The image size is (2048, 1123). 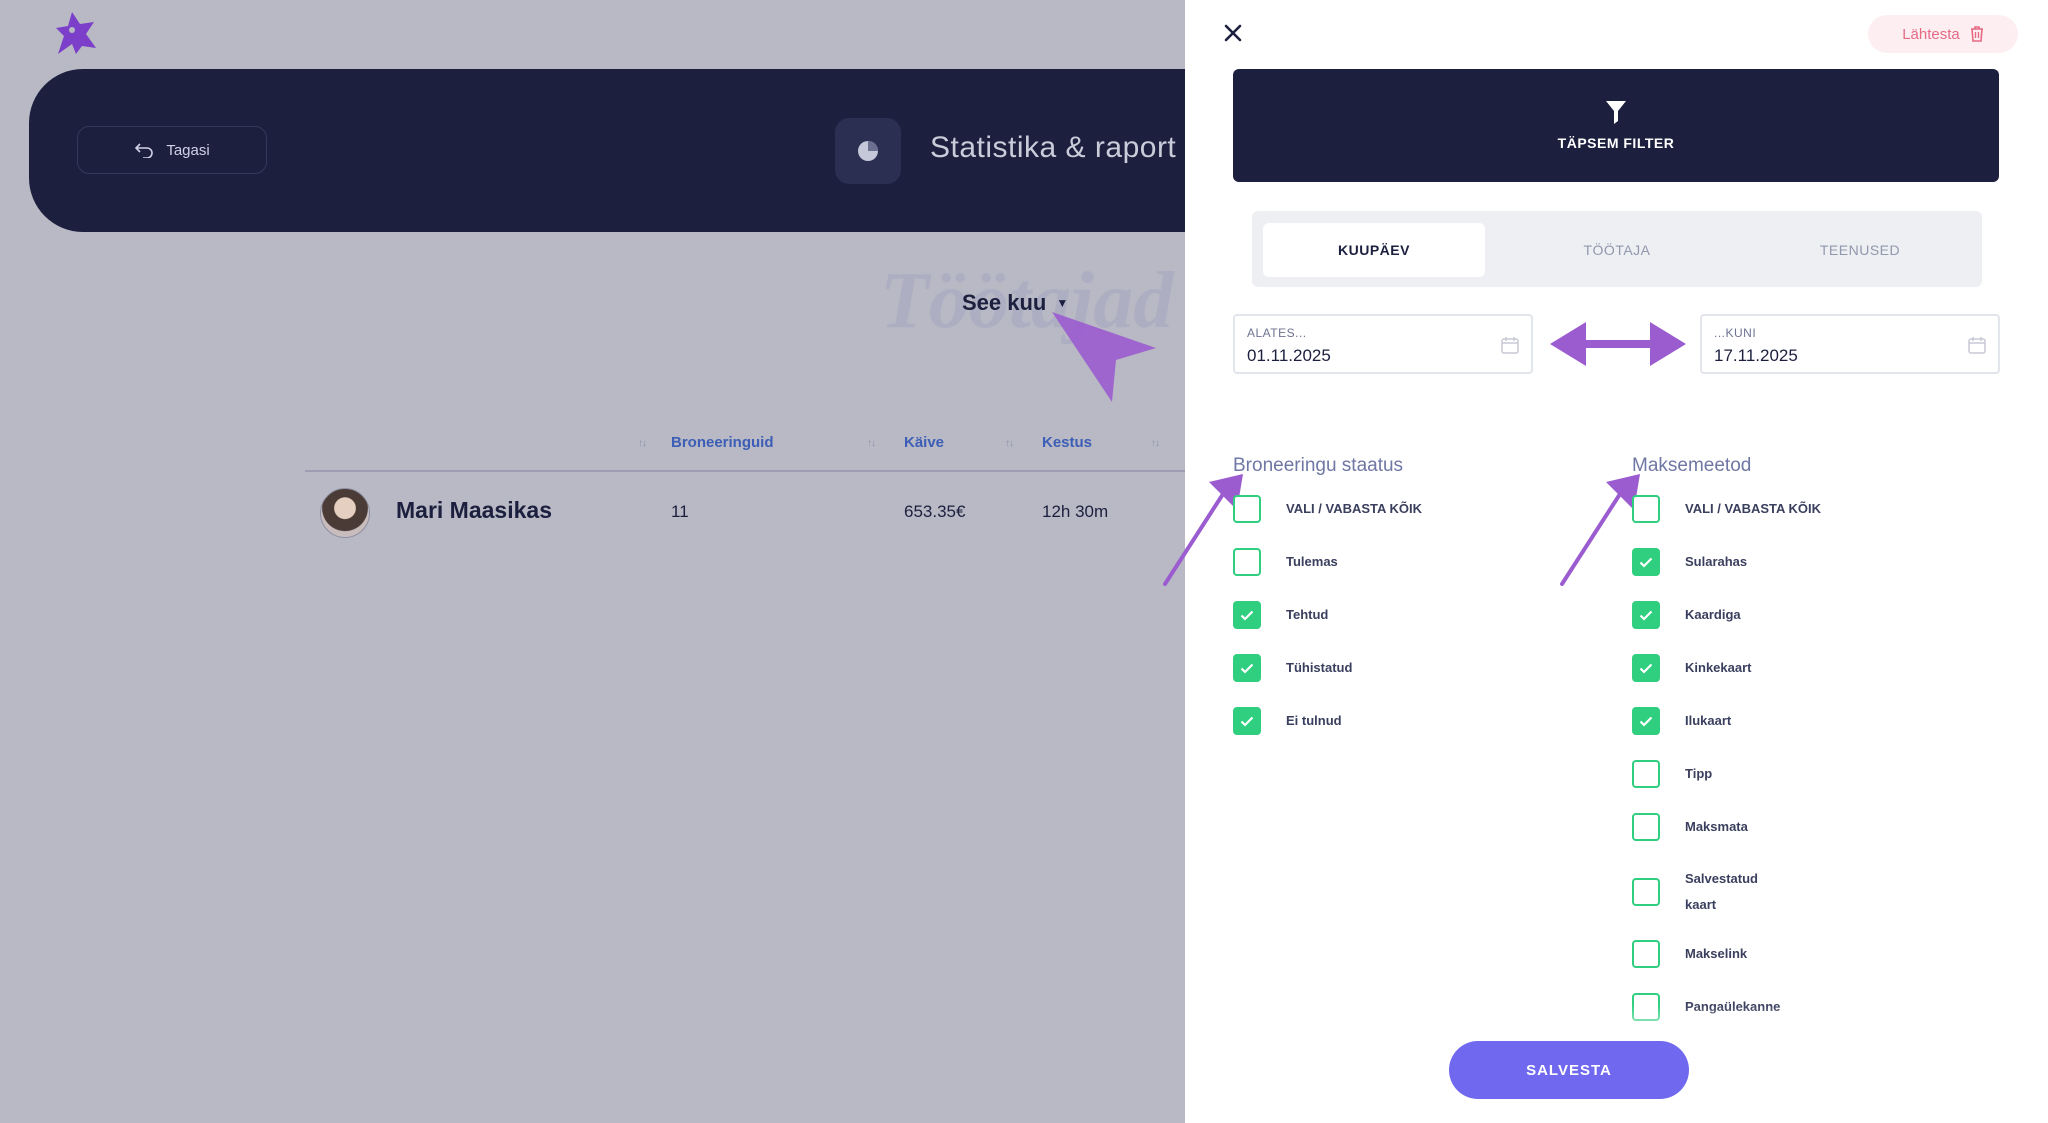 I want to click on double-arrow-icon, so click(x=1618, y=344).